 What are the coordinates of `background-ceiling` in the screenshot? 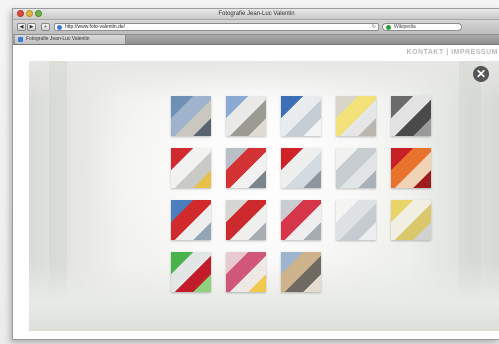 It's located at (264, 81).